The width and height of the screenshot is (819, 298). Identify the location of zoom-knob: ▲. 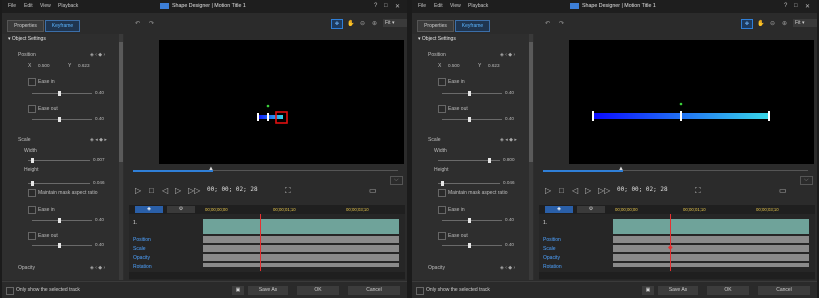
(621, 169).